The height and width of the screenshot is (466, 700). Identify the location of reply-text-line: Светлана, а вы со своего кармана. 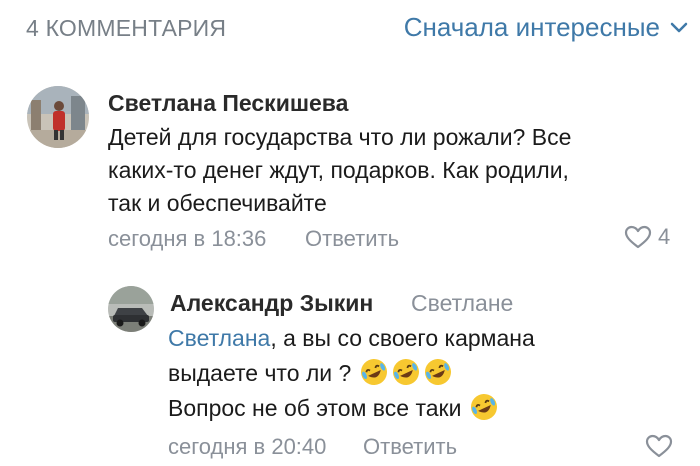
(428, 338).